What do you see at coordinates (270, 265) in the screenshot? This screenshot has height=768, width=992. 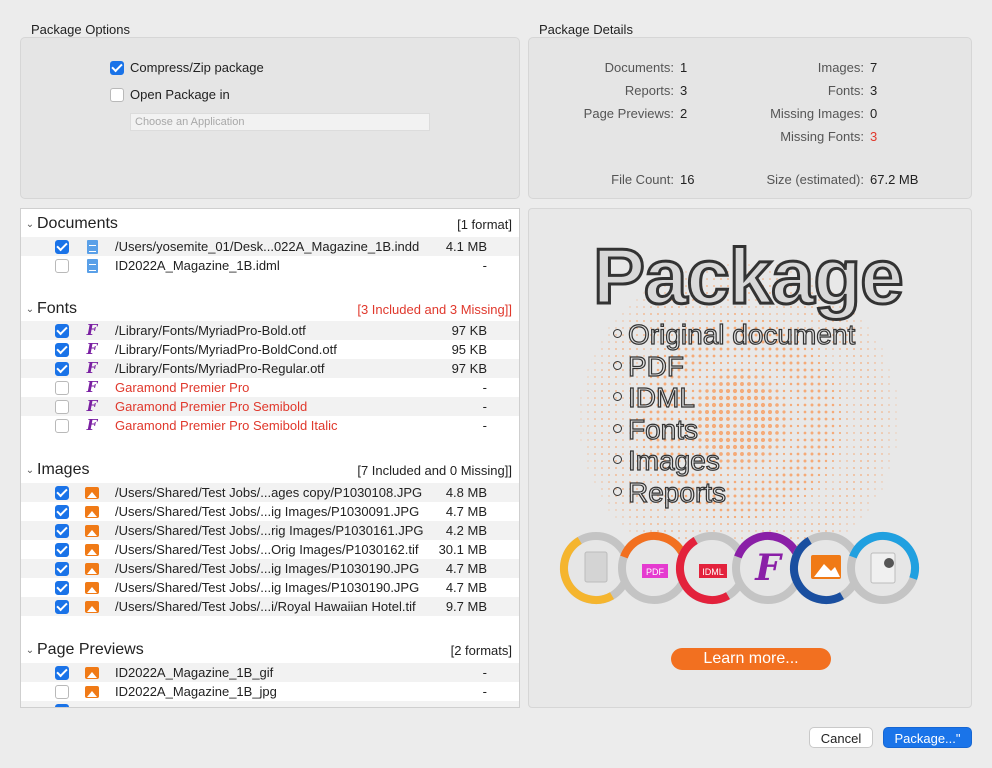 I see `file-row: ID2022A_Magazine_1B.idml -` at bounding box center [270, 265].